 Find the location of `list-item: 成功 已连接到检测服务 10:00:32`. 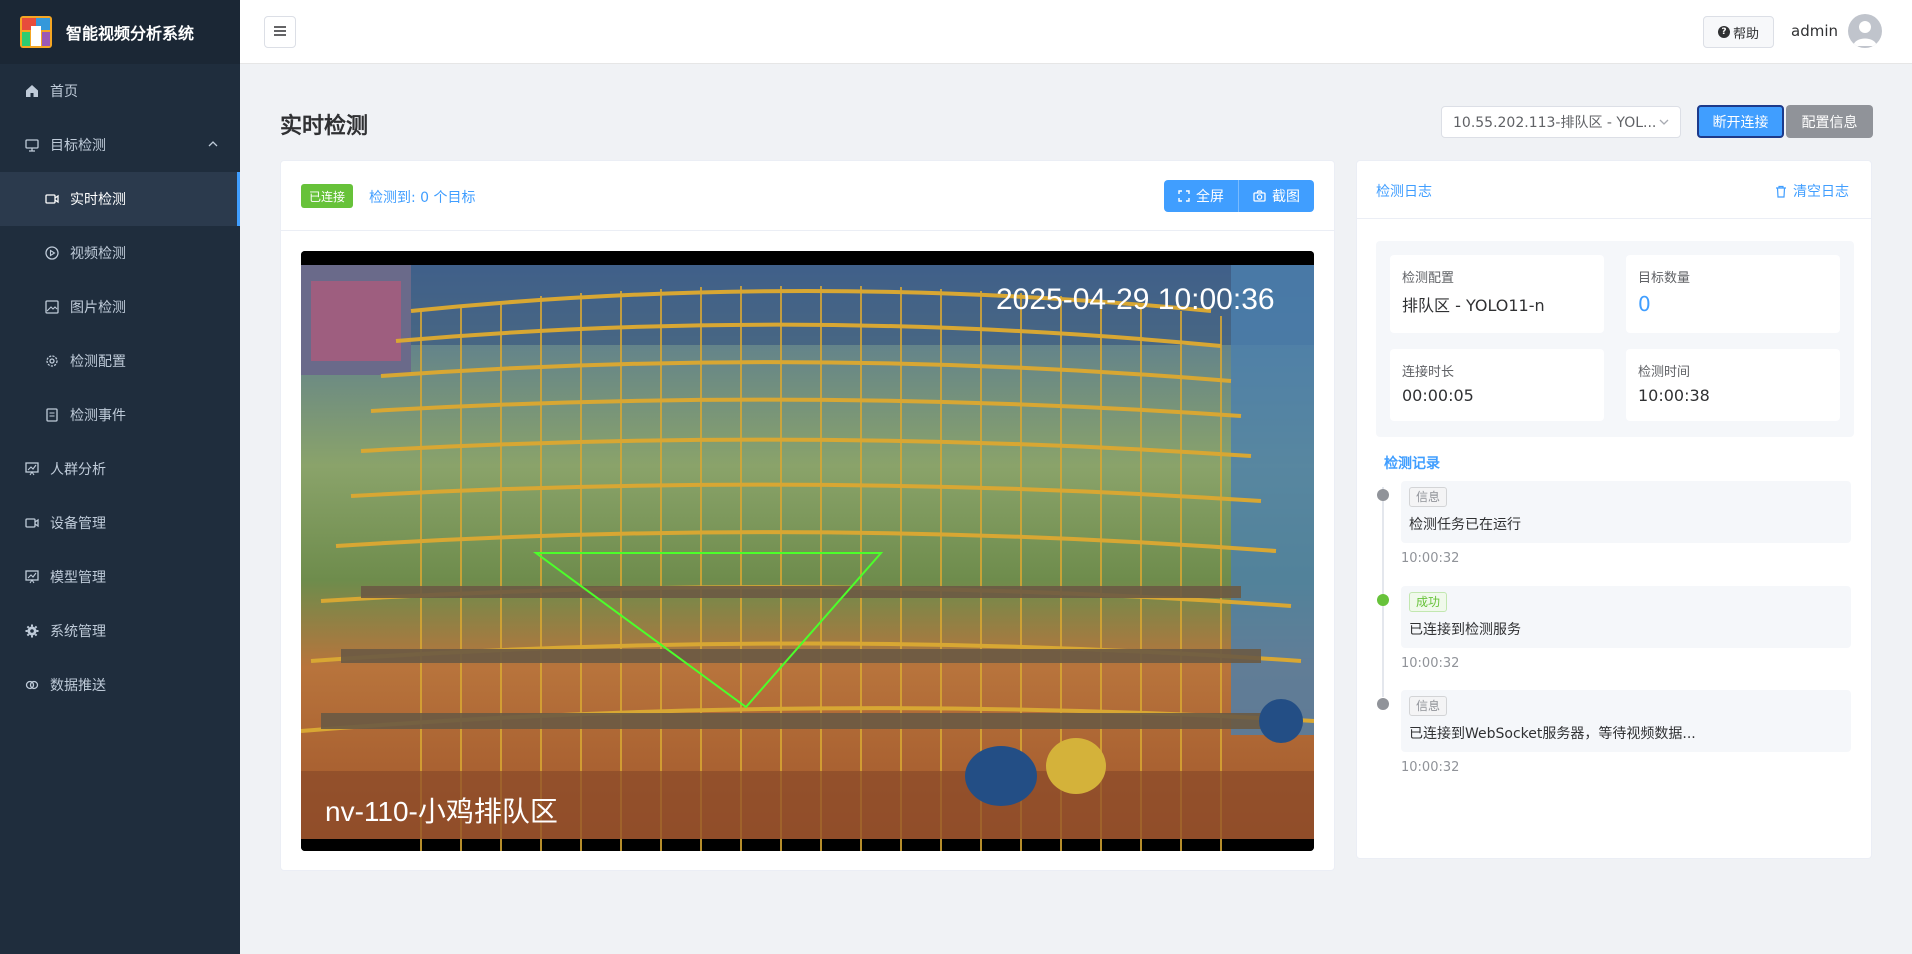

list-item: 成功 已连接到检测服务 10:00:32 is located at coordinates (1617, 631).